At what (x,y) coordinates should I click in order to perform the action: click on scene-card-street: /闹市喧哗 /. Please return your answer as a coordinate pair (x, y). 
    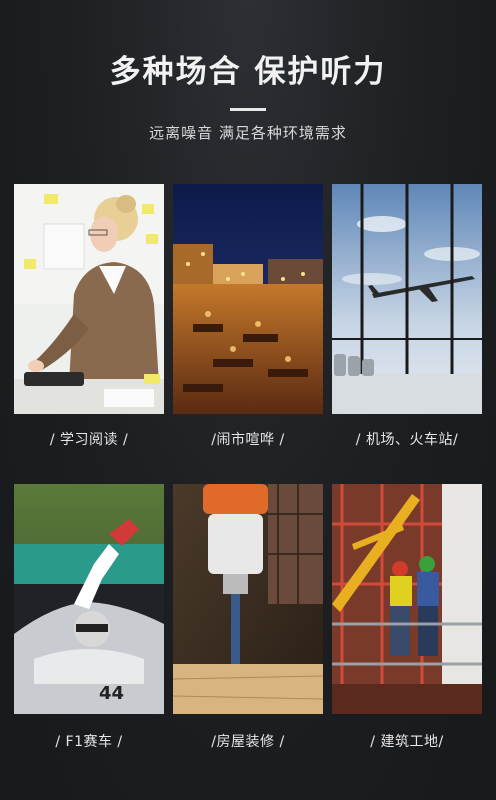
    Looking at the image, I should click on (248, 316).